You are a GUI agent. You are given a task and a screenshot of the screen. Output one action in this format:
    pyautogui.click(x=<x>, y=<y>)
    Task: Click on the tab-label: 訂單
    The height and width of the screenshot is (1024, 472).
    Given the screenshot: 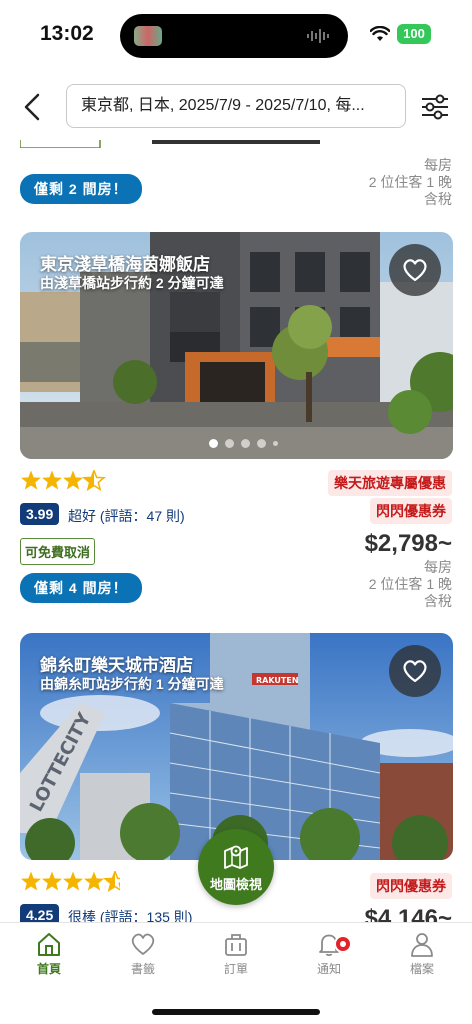 What is the action you would take?
    pyautogui.click(x=235, y=969)
    